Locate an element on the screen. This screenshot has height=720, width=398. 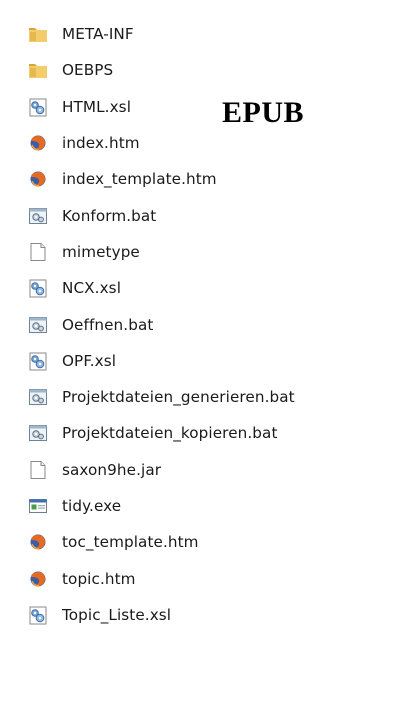
file-name: index_template.htm is located at coordinates (139, 179).